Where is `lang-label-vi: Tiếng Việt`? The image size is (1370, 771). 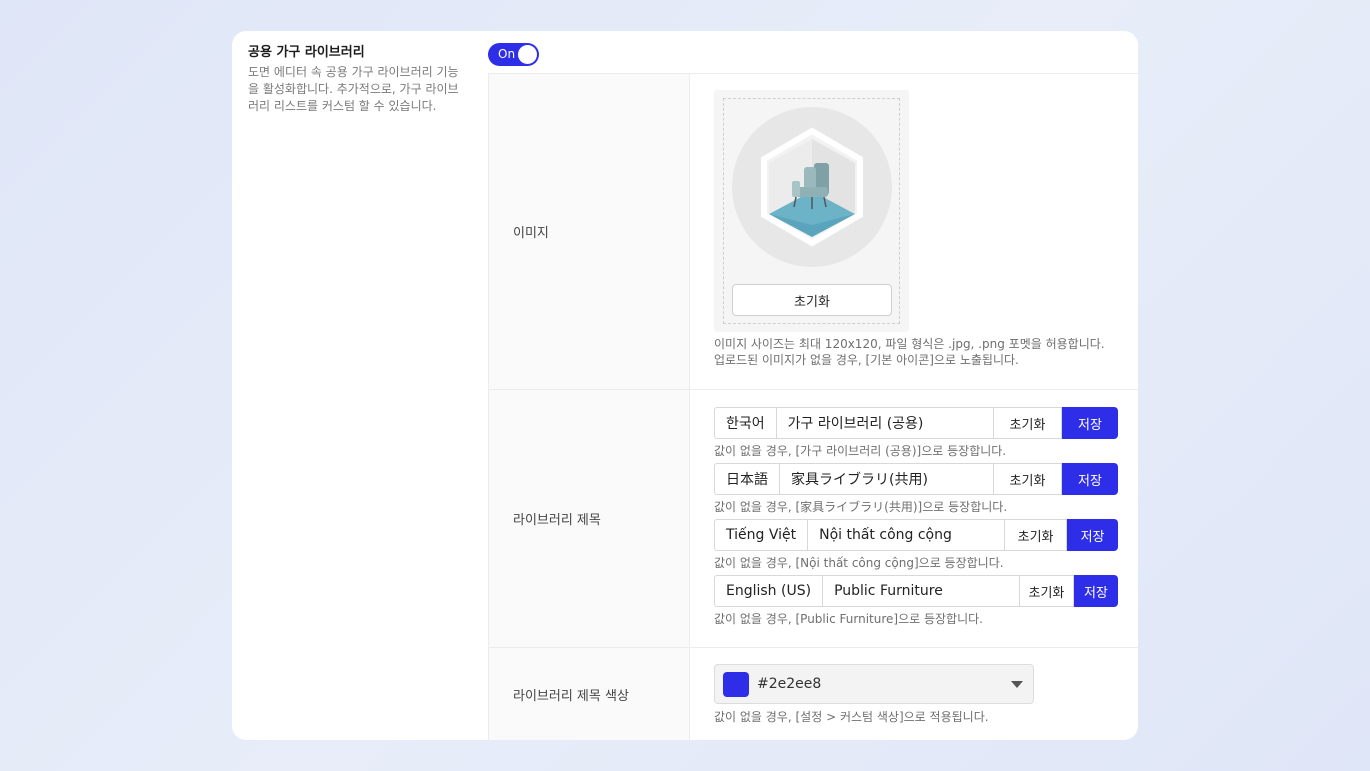
lang-label-vi: Tiếng Việt is located at coordinates (761, 535).